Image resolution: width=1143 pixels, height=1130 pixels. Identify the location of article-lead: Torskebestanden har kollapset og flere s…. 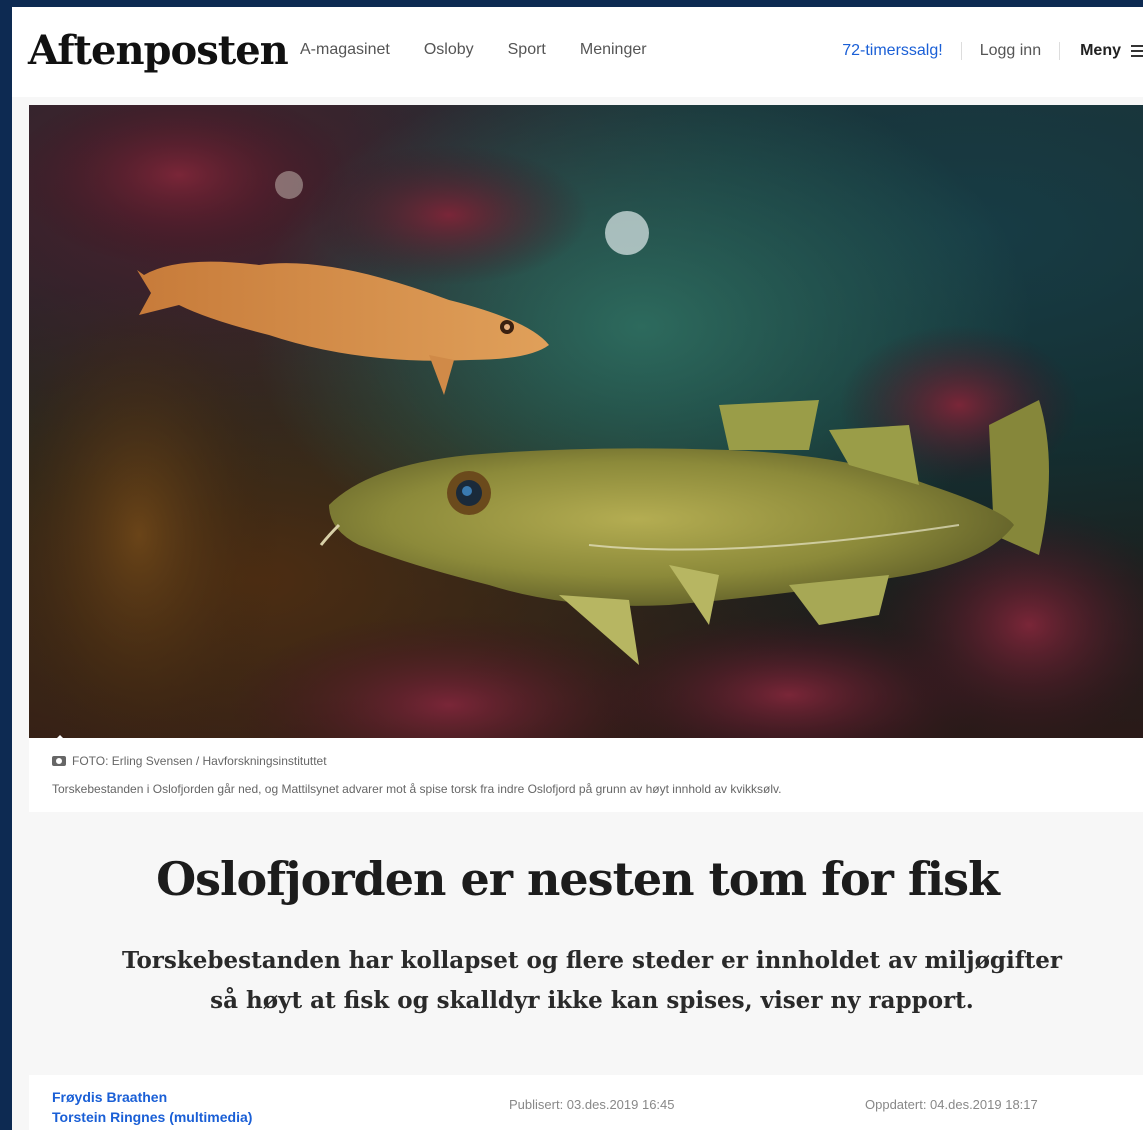
(592, 980).